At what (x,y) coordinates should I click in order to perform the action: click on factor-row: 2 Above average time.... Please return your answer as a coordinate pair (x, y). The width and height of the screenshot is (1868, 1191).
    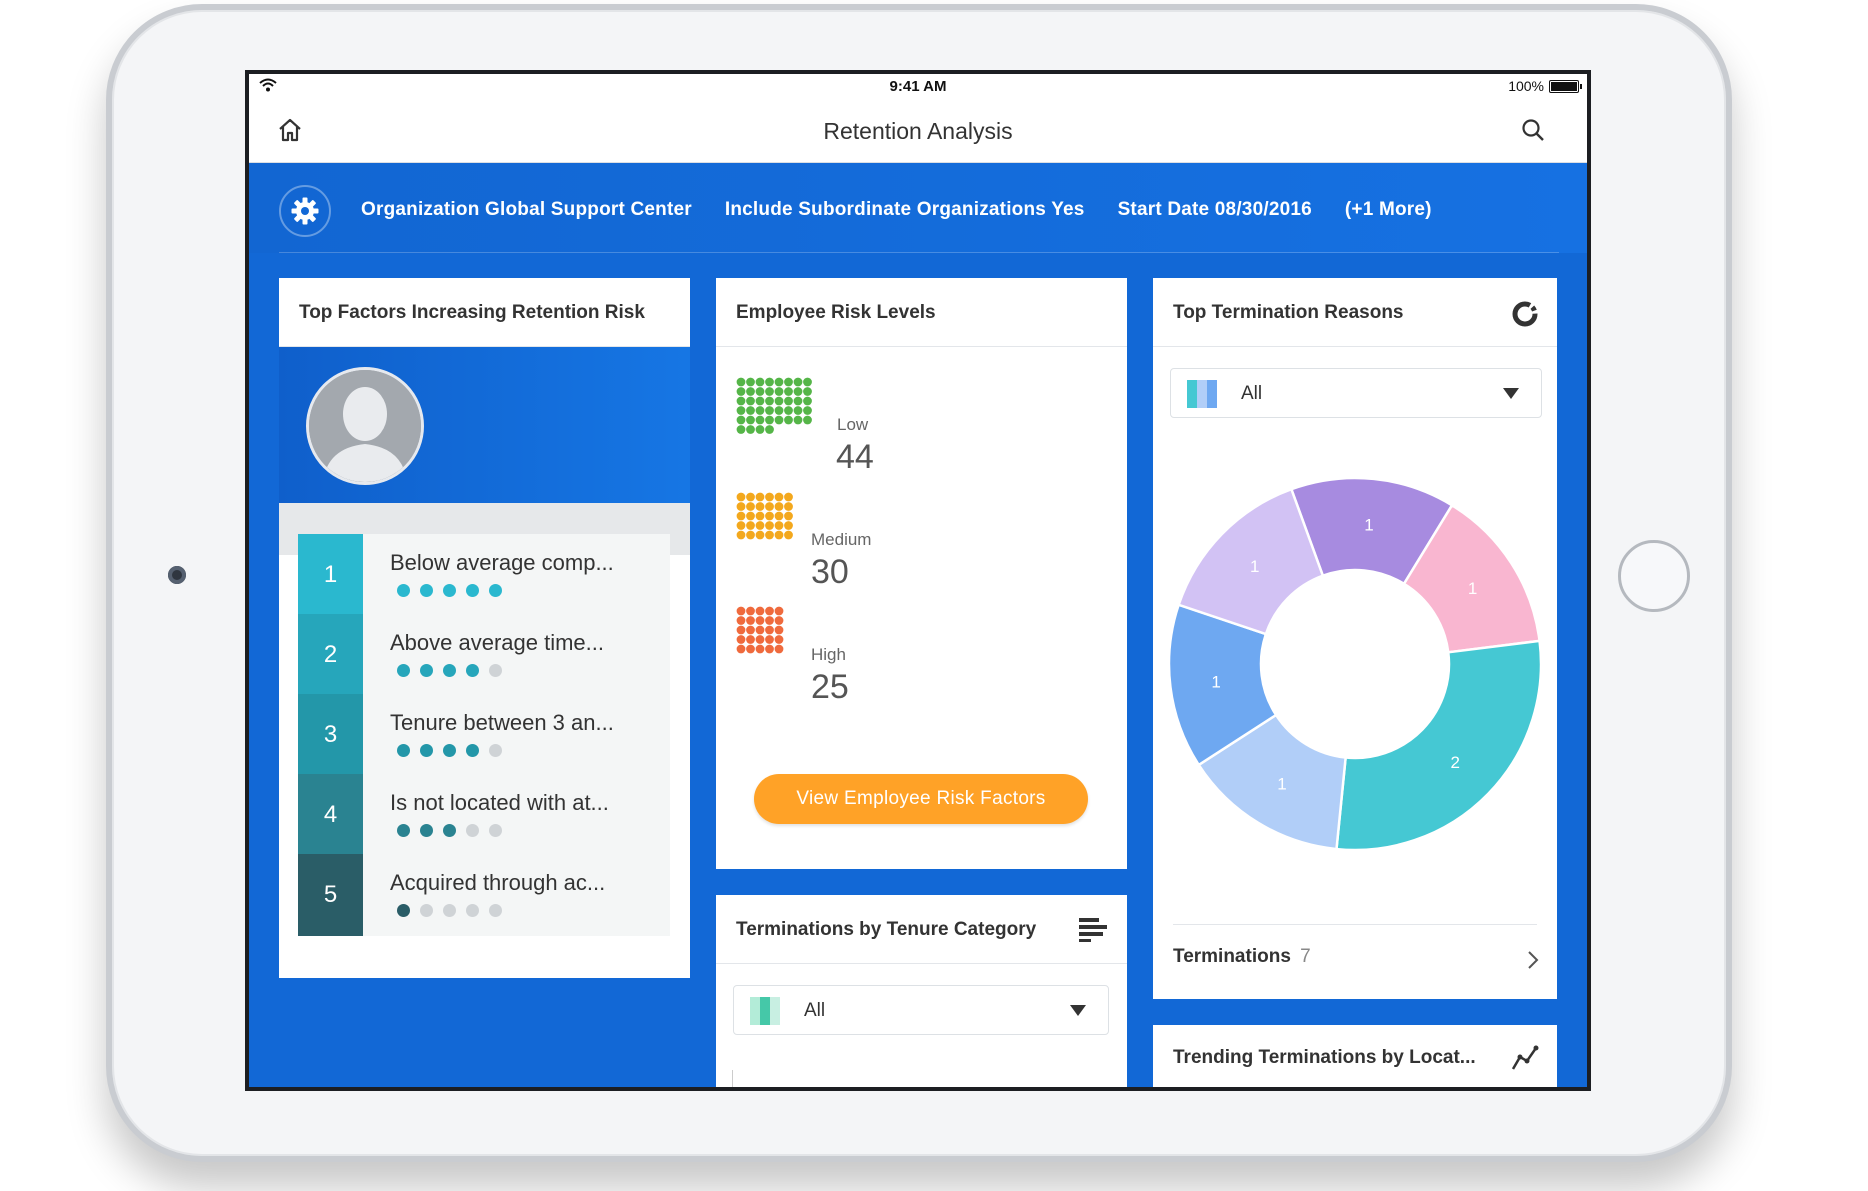
    Looking at the image, I should click on (484, 655).